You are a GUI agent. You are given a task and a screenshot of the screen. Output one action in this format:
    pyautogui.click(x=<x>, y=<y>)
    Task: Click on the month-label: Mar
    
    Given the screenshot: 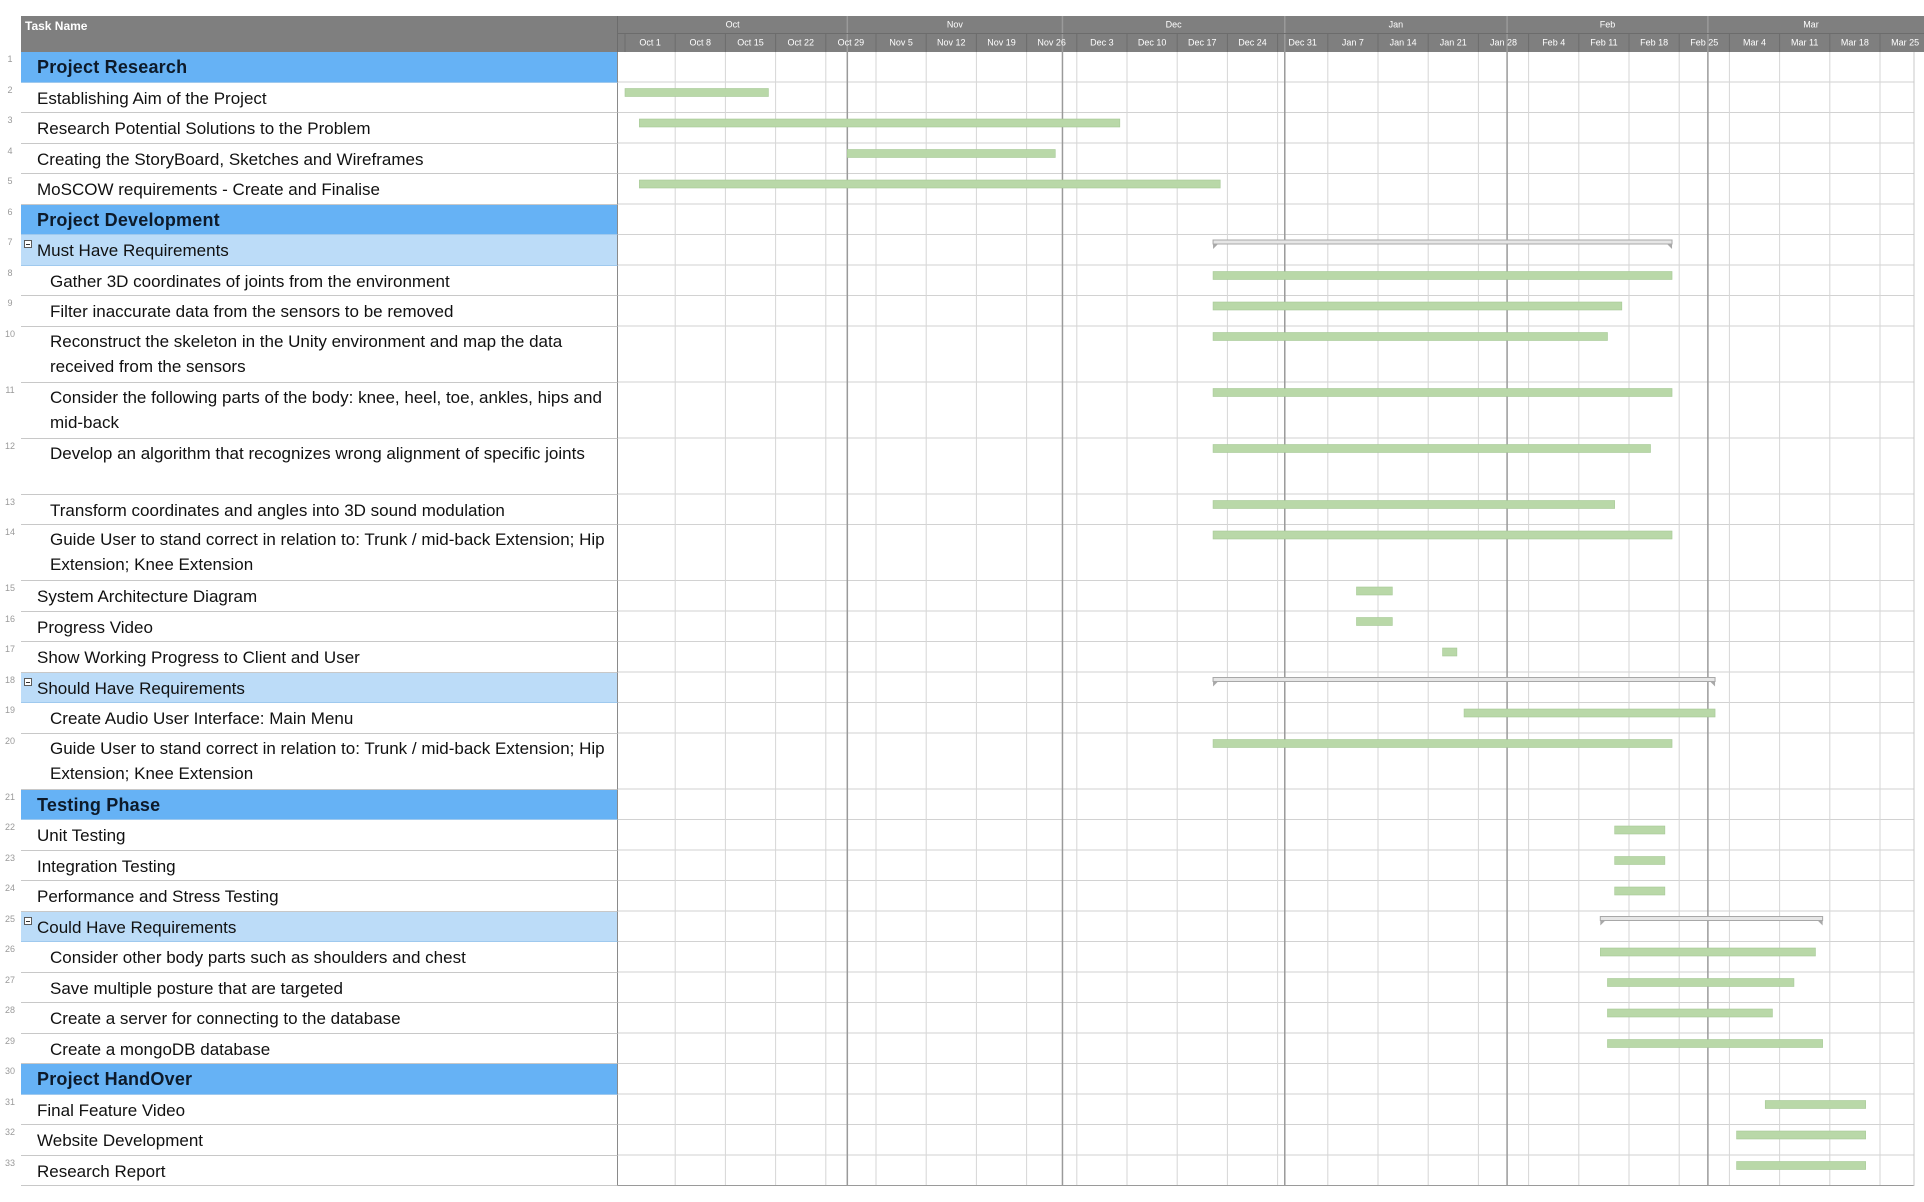 What is the action you would take?
    pyautogui.click(x=1811, y=25)
    